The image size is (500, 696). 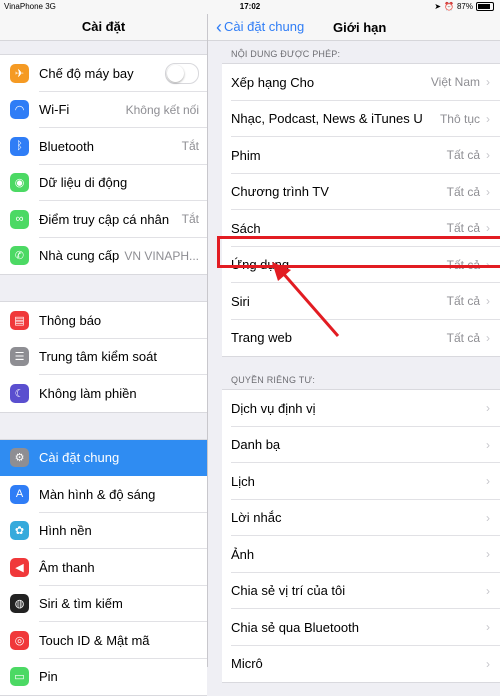 I want to click on sidebar-item-hinh-nen: ✿Hình nền, so click(x=103, y=531).